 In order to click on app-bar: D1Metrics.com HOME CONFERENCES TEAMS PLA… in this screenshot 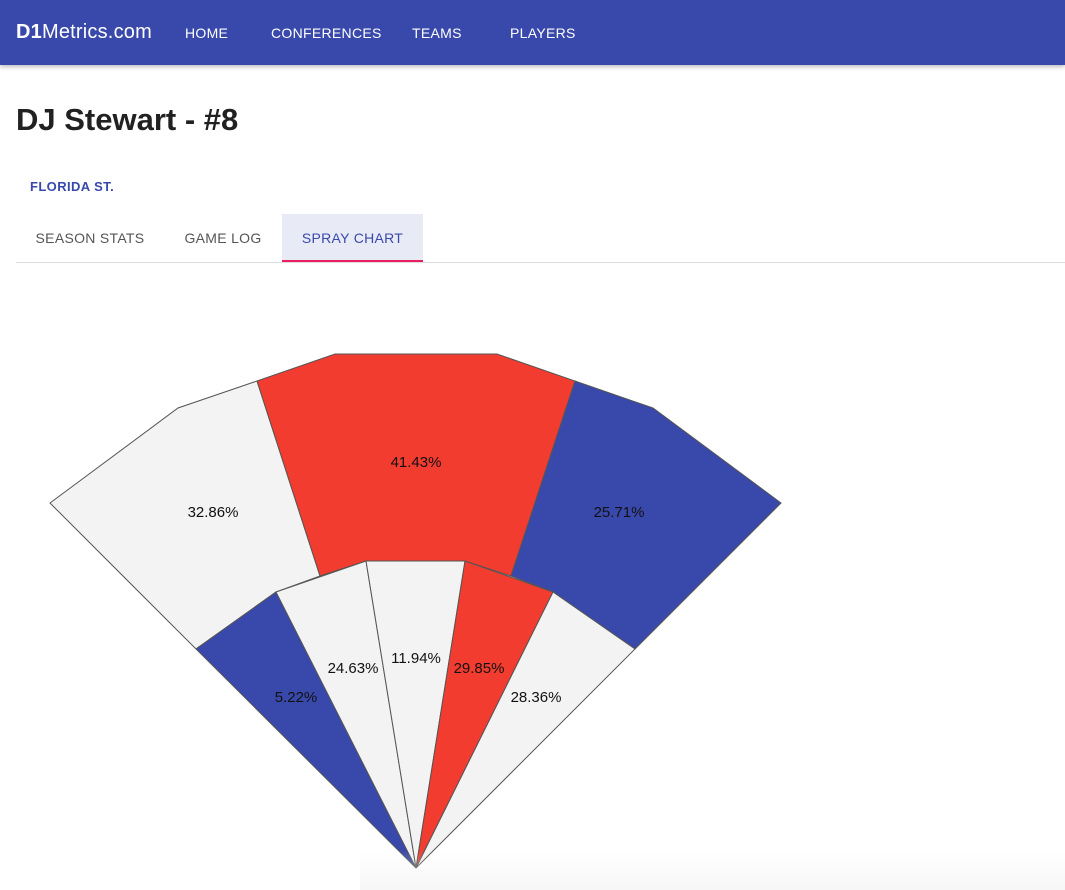, I will do `click(532, 32)`.